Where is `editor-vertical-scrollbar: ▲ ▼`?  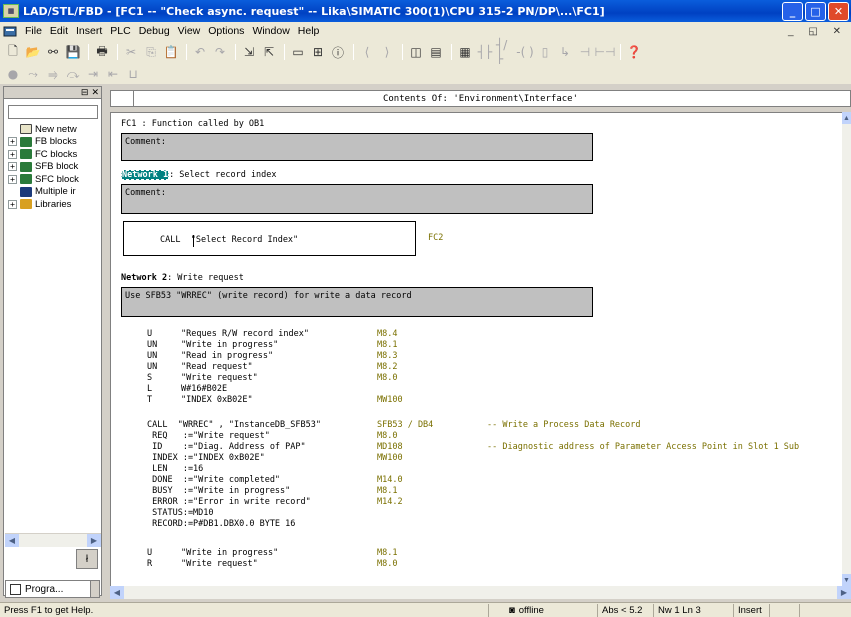
editor-vertical-scrollbar: ▲ ▼ is located at coordinates (846, 349).